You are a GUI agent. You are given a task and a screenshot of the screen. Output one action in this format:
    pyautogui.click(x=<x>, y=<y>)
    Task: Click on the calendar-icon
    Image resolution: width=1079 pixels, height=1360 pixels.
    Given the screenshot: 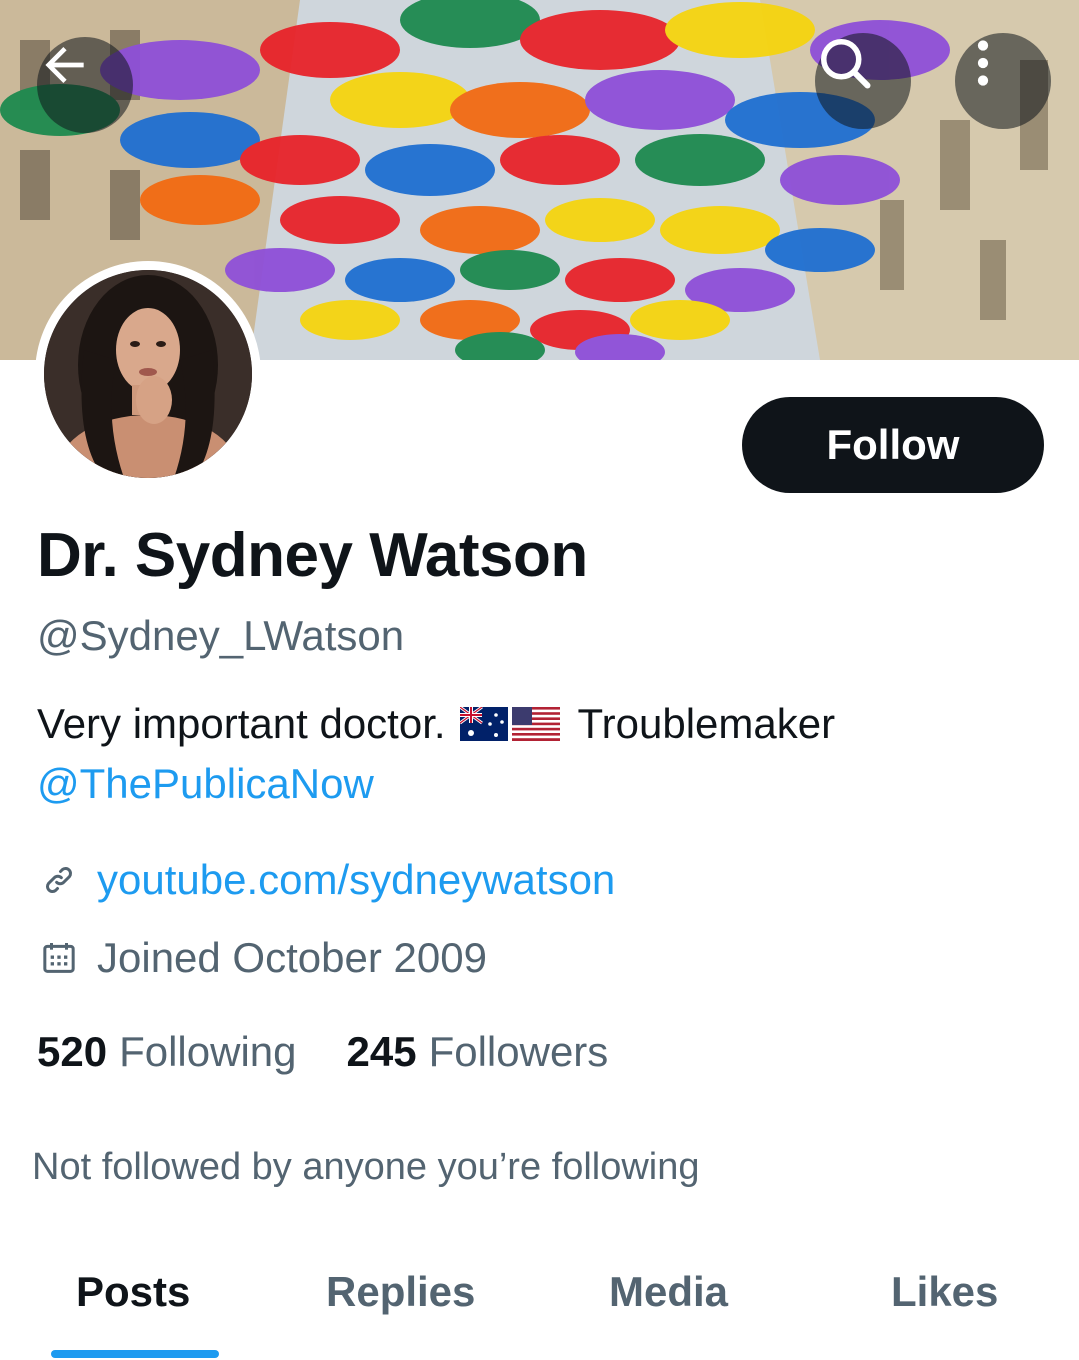 What is the action you would take?
    pyautogui.click(x=59, y=958)
    